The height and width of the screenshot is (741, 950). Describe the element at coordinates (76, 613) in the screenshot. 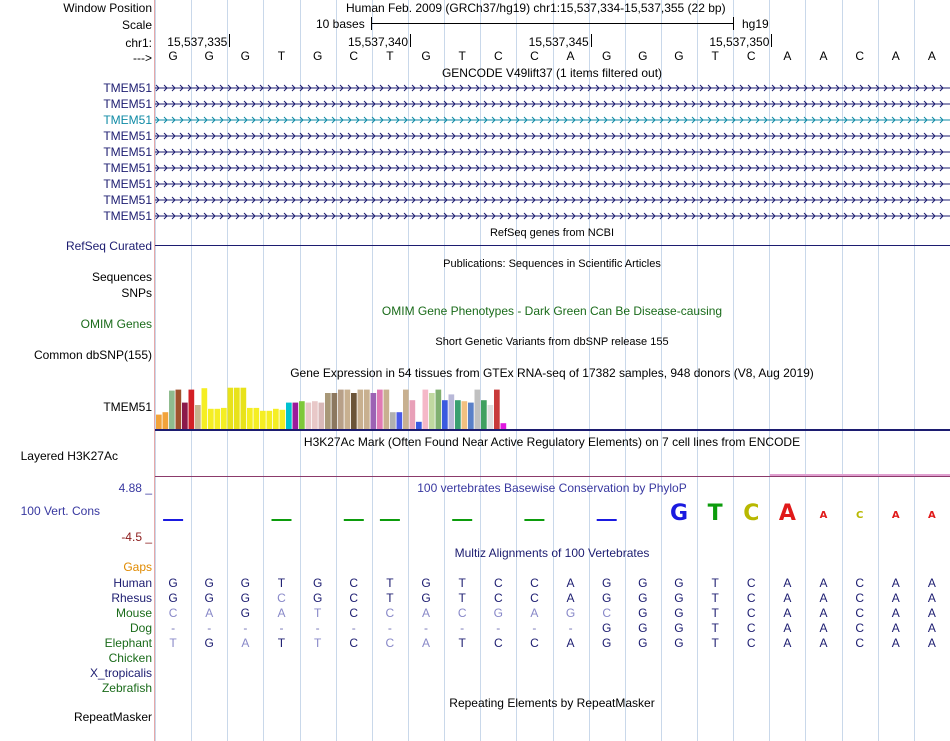

I see `species-label: Mouse` at that location.